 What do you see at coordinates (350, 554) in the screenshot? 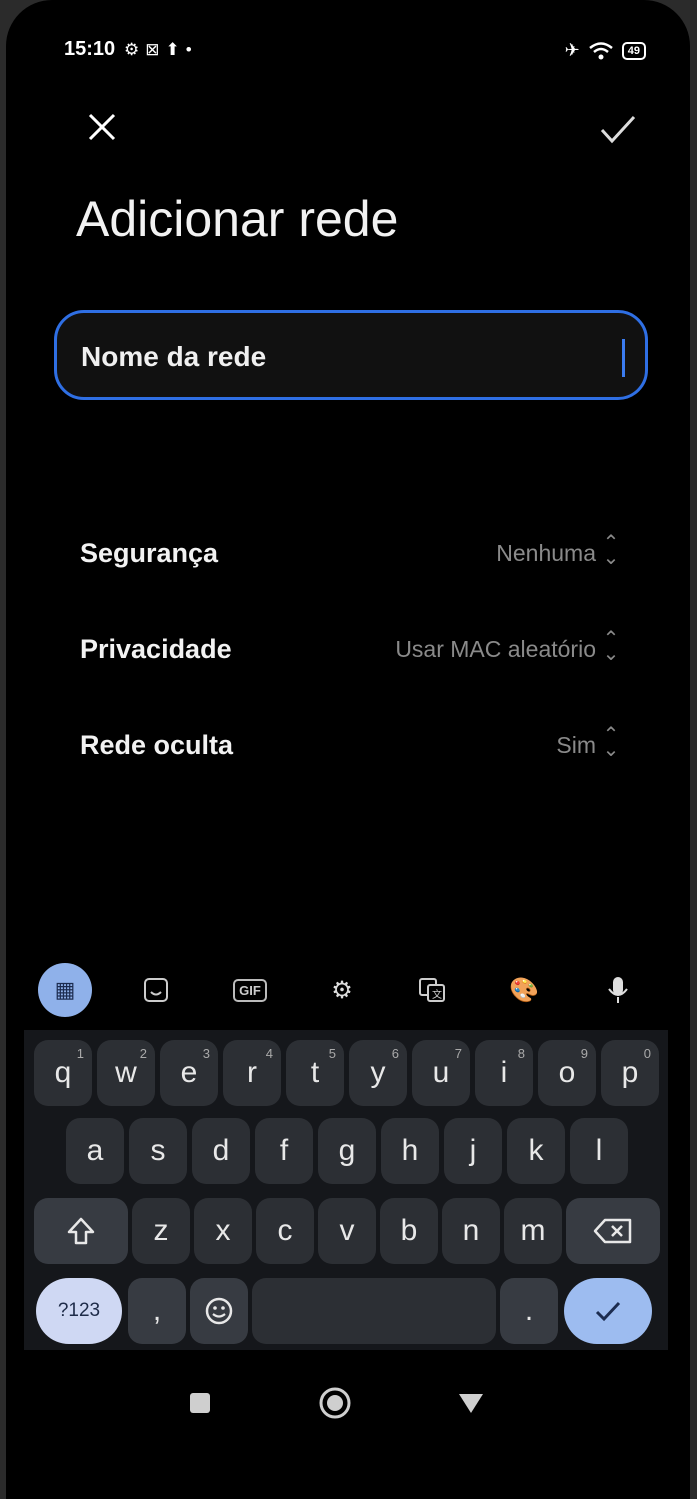
I see `setting-row-security: Segurança Nenhuma ⌃ ⌄` at bounding box center [350, 554].